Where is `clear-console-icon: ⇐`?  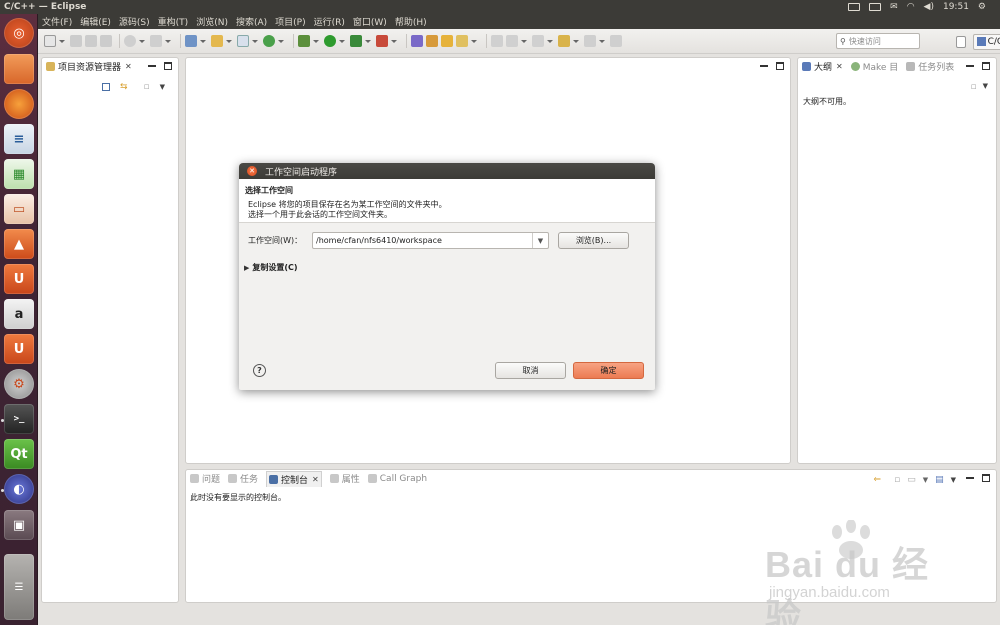 clear-console-icon: ⇐ is located at coordinates (878, 480).